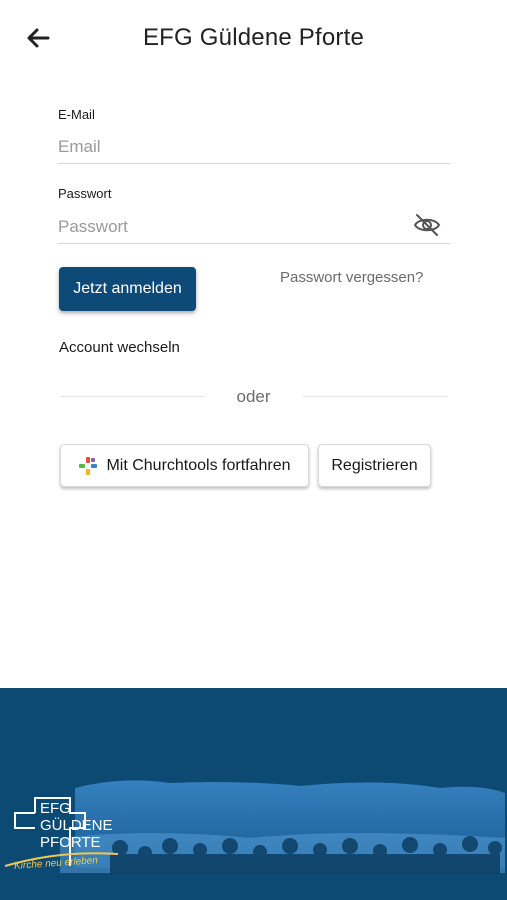 The width and height of the screenshot is (507, 900). What do you see at coordinates (254, 827) in the screenshot?
I see `crowd-image` at bounding box center [254, 827].